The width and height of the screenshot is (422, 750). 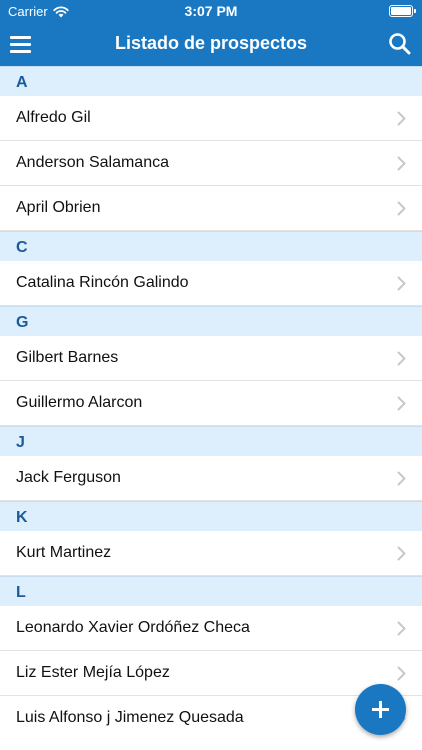 I want to click on prospect-row: Anderson Salamanca, so click(x=211, y=163).